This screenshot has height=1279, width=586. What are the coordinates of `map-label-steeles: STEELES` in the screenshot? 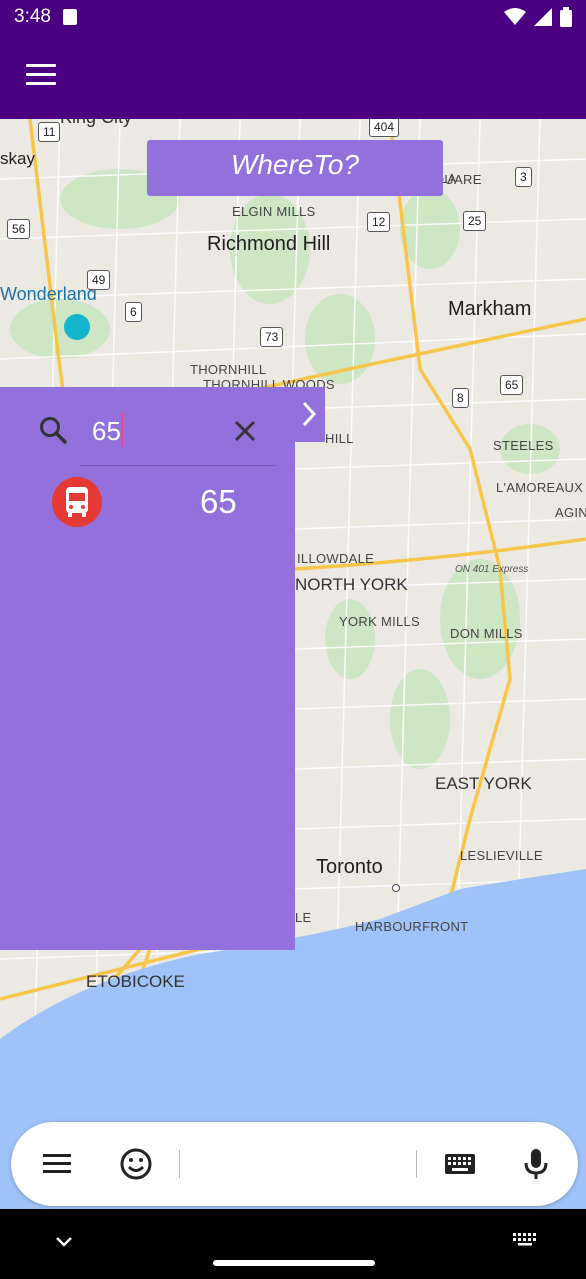 It's located at (523, 445).